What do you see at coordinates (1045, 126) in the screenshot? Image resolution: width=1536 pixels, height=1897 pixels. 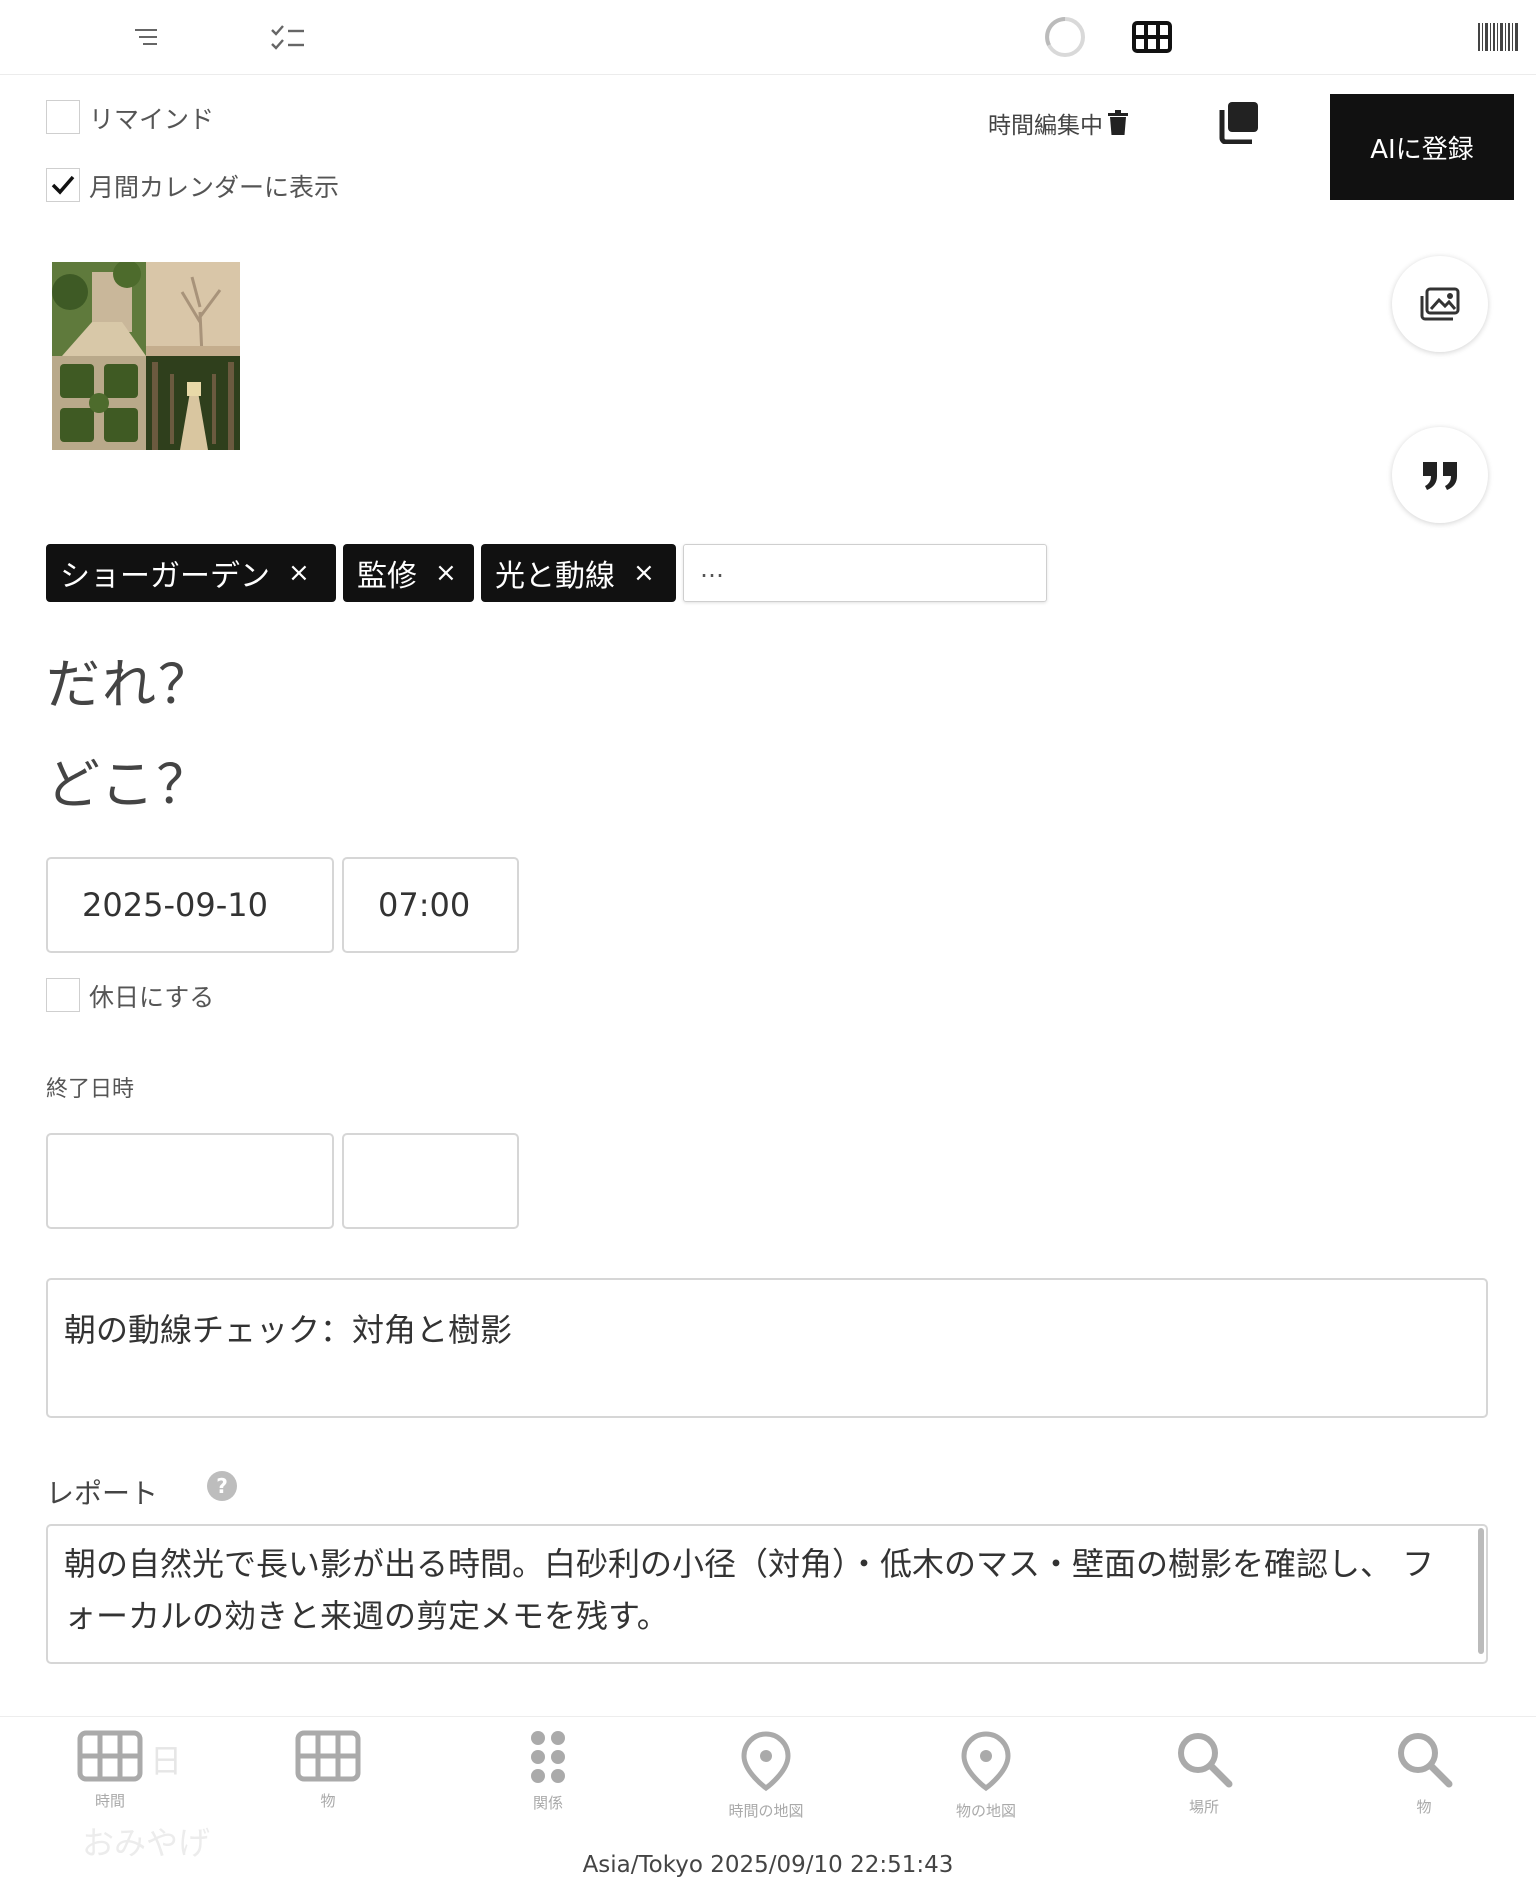 I see `editing-status-label: 時間編集中` at bounding box center [1045, 126].